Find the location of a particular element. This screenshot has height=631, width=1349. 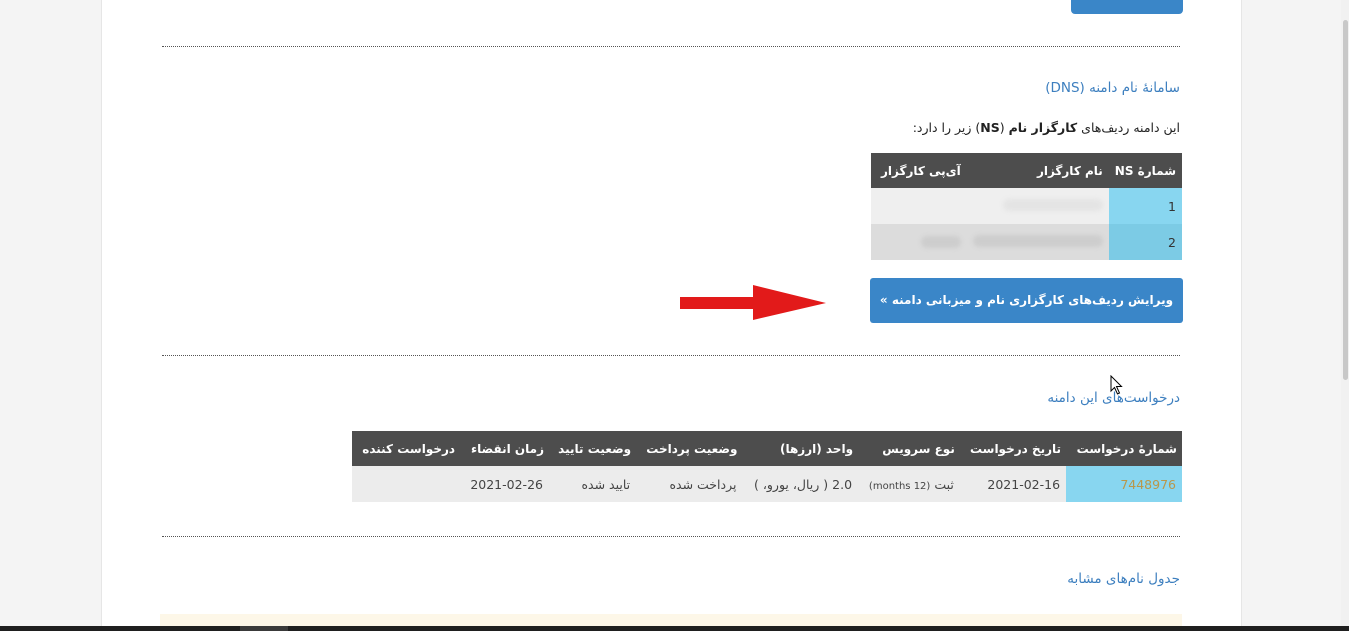

intro-bold-ns: NS is located at coordinates (990, 127).